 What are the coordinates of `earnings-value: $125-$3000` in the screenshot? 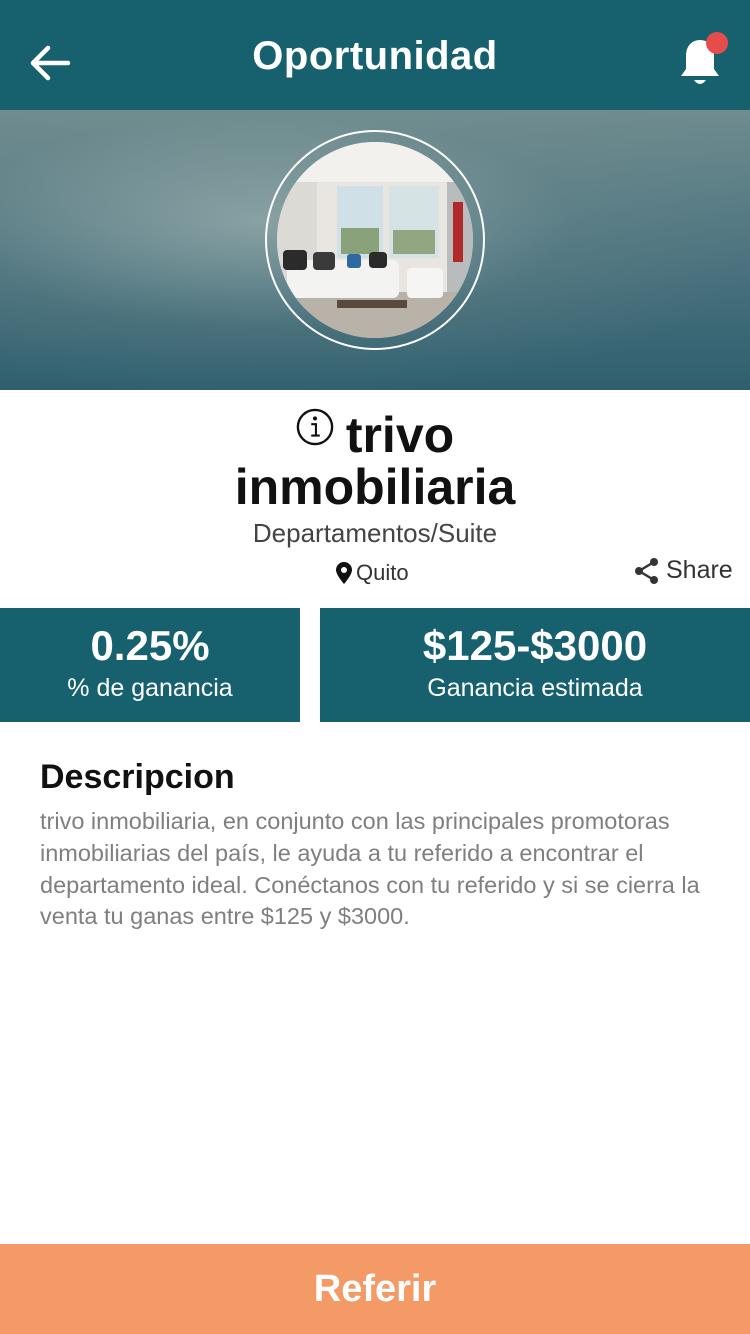 It's located at (535, 645).